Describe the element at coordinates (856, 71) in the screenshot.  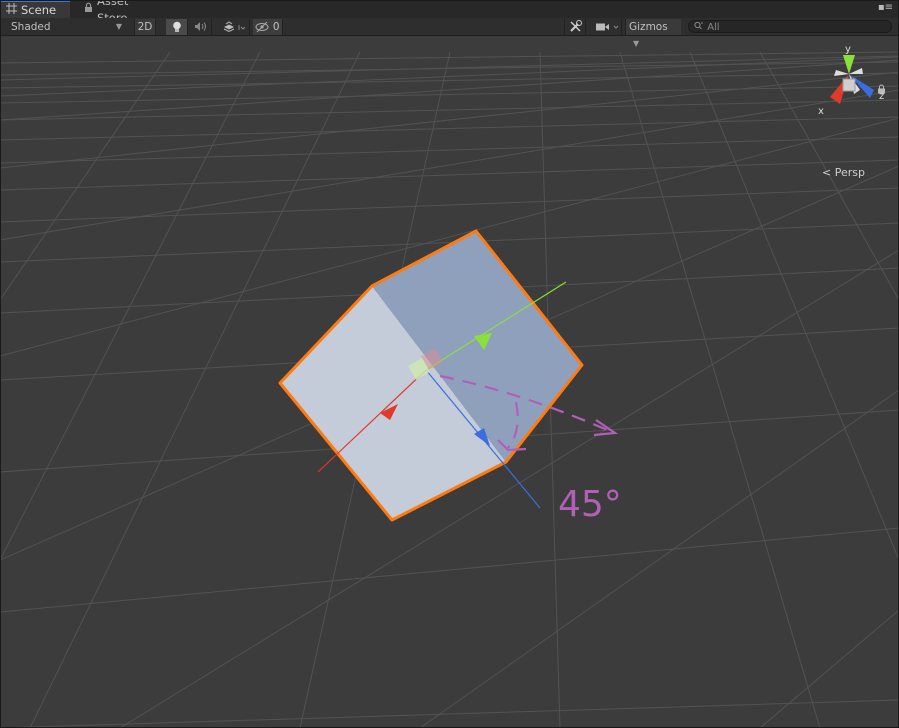
I see `neg-z-cone-icon` at that location.